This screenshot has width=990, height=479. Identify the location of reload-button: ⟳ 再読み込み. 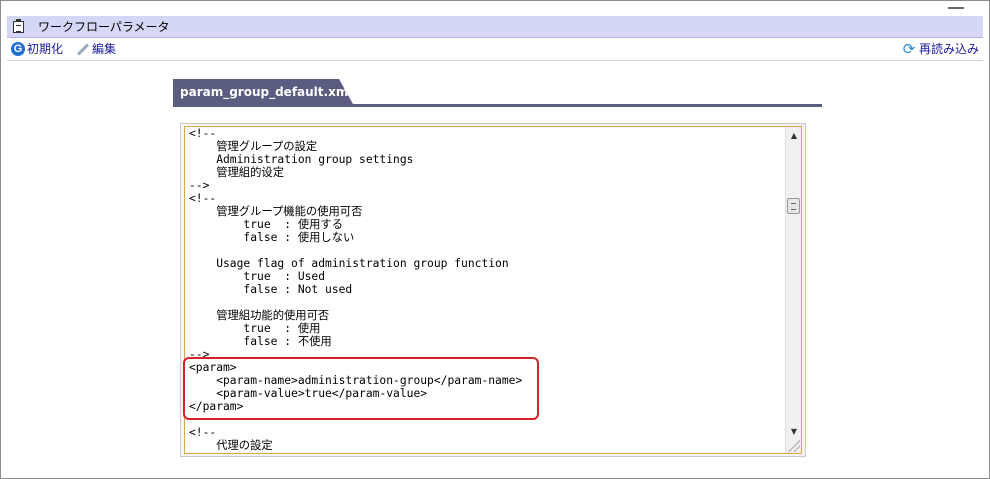
(940, 48).